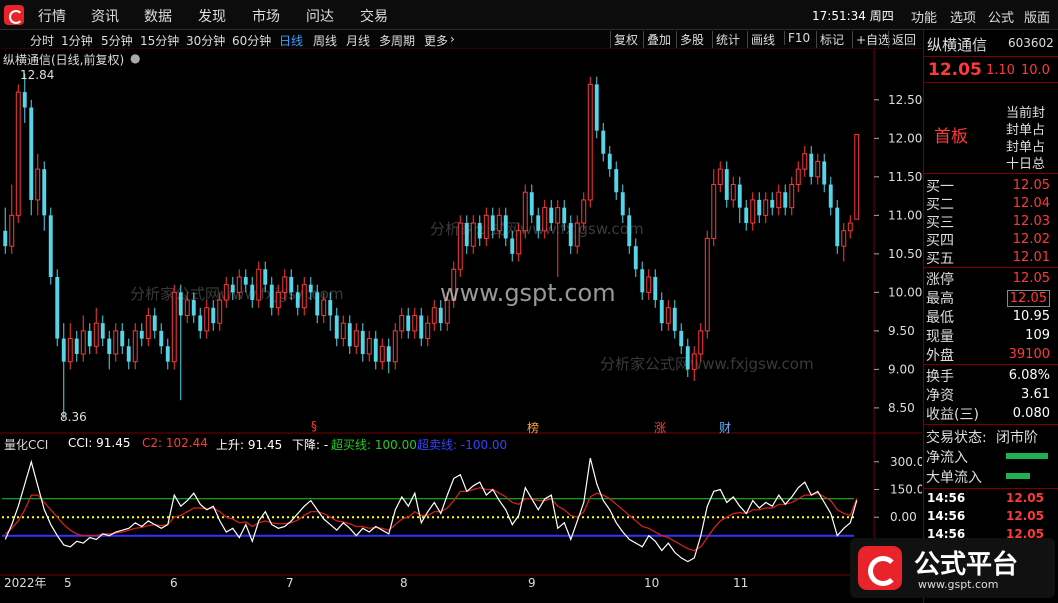 This screenshot has width=1058, height=603. What do you see at coordinates (77, 40) in the screenshot?
I see `period-1min: 1分钟` at bounding box center [77, 40].